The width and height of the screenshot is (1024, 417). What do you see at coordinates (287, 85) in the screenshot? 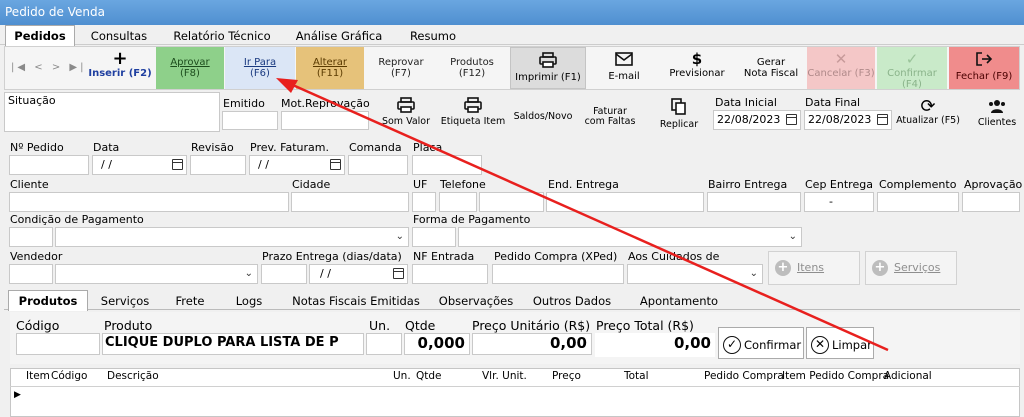
I see `arrow-head` at bounding box center [287, 85].